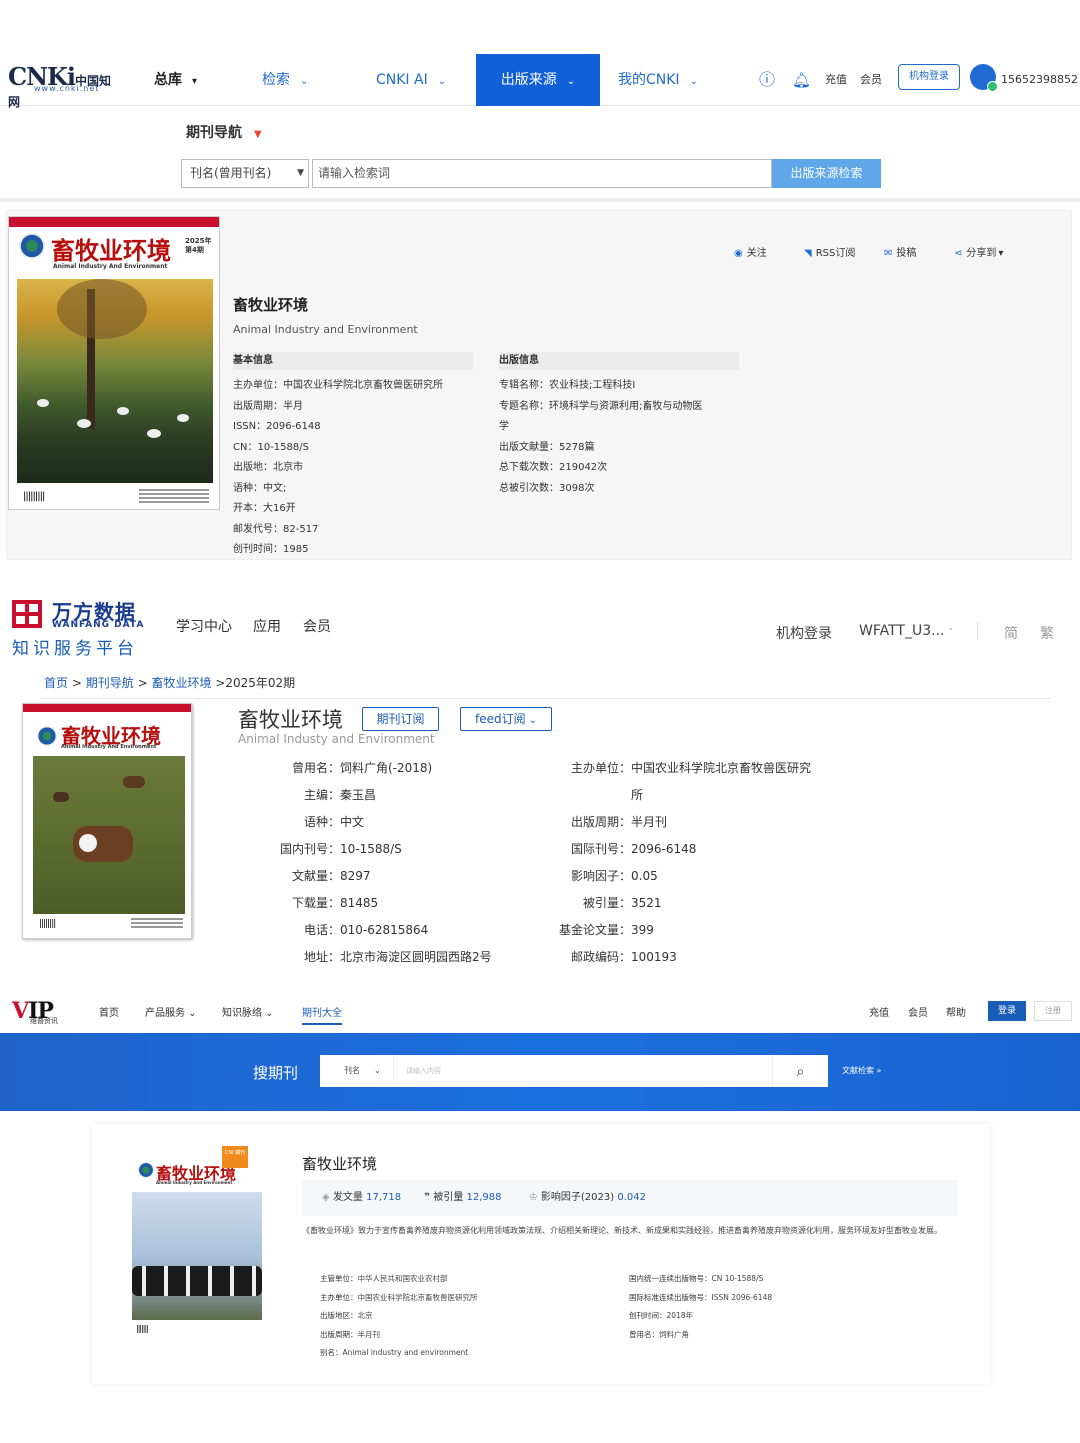 The height and width of the screenshot is (1443, 1080). I want to click on traditional-toggle: 繁, so click(1047, 633).